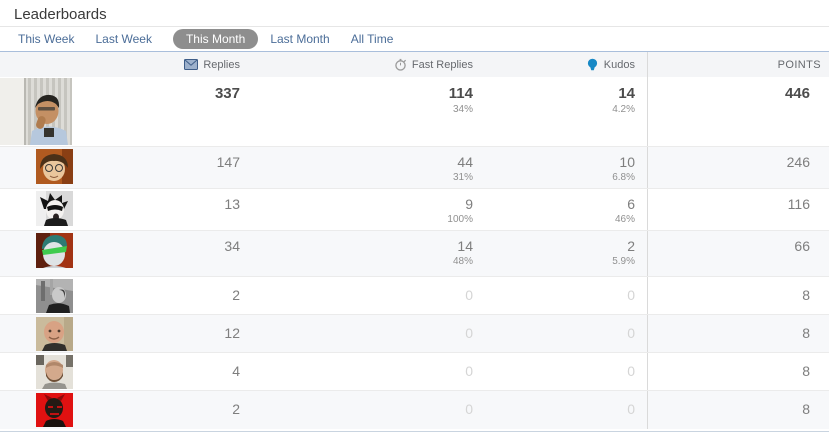 The image size is (829, 432). What do you see at coordinates (232, 333) in the screenshot?
I see `replies-count: 12` at bounding box center [232, 333].